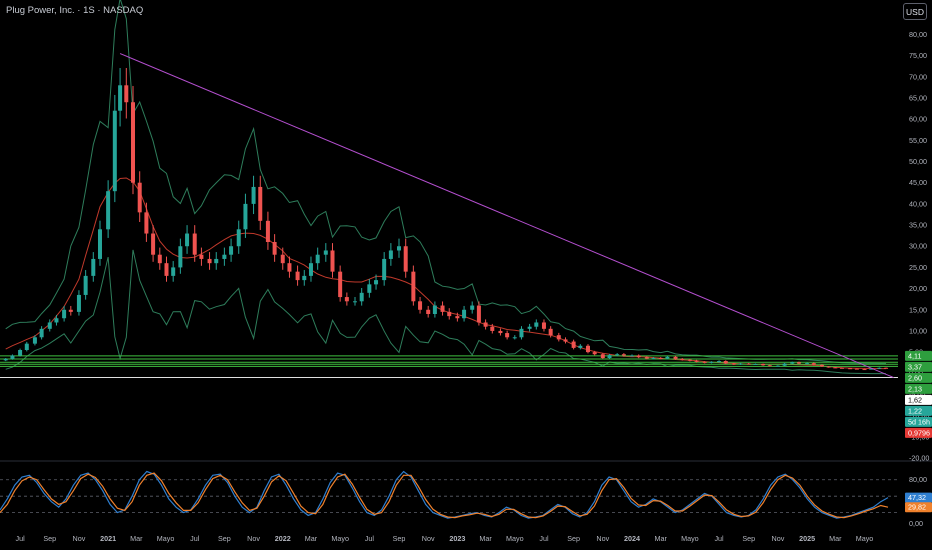  What do you see at coordinates (915, 366) in the screenshot?
I see `price-label-text: 3,37` at bounding box center [915, 366].